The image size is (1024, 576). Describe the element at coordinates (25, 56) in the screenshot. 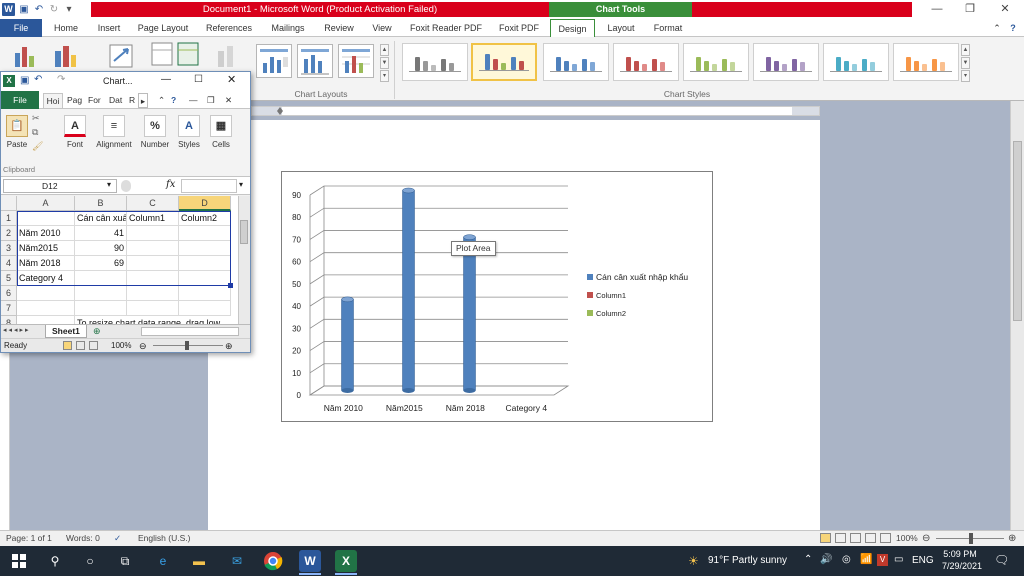

I see `change-chart-type-icon` at that location.